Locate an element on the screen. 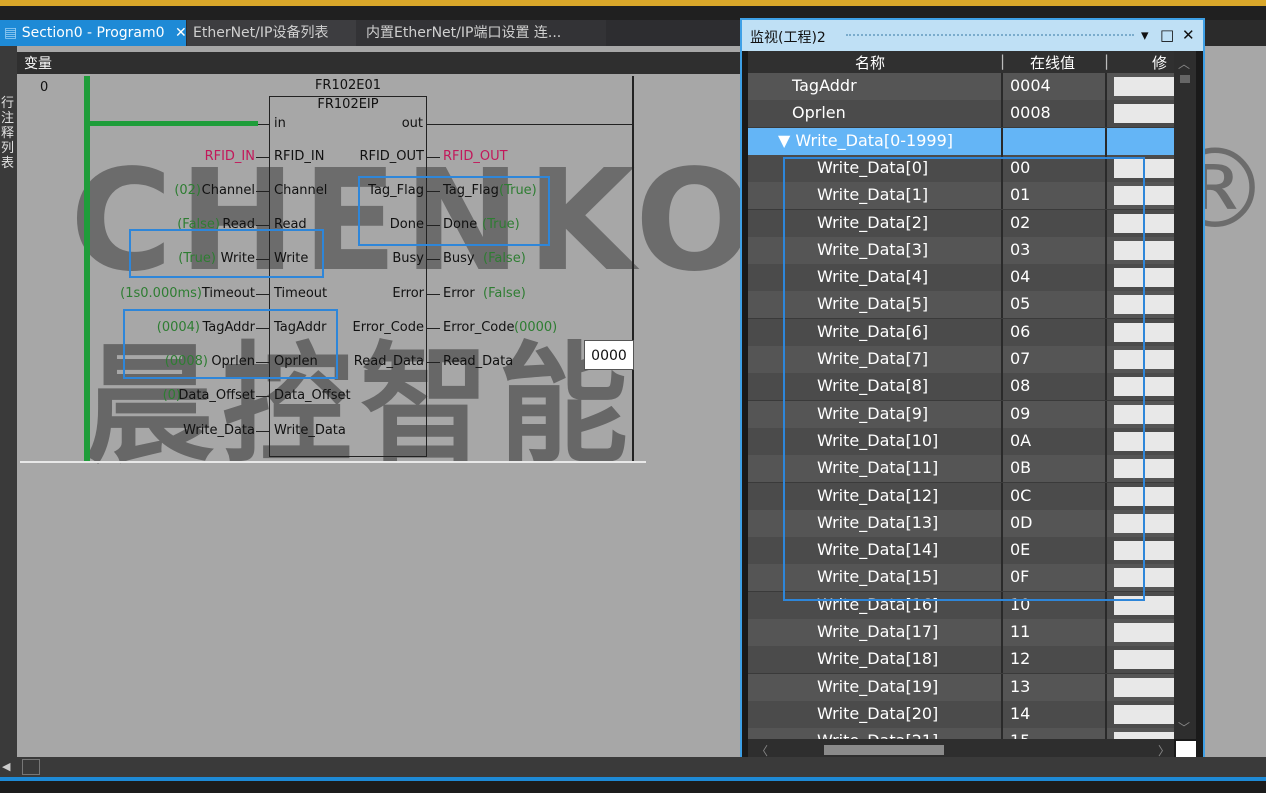 The image size is (1266, 793). pin-out: out is located at coordinates (412, 123).